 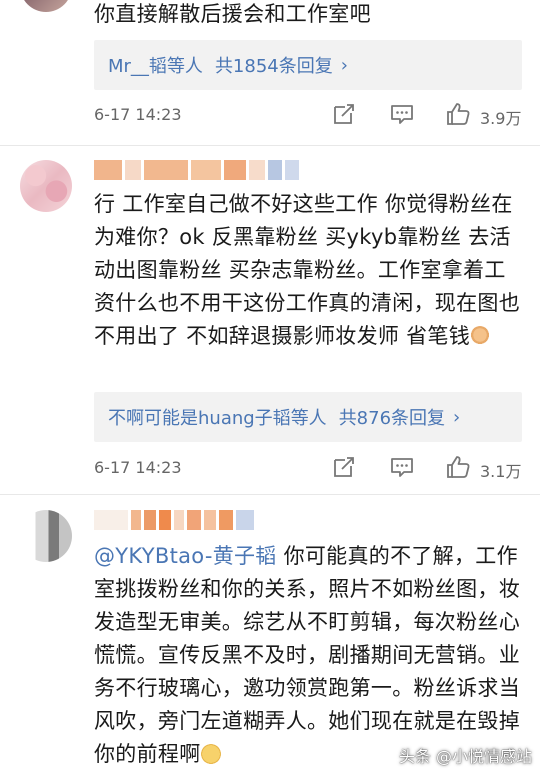 I want to click on comment-text: 你直接解散后援会和工作室吧, so click(x=232, y=14).